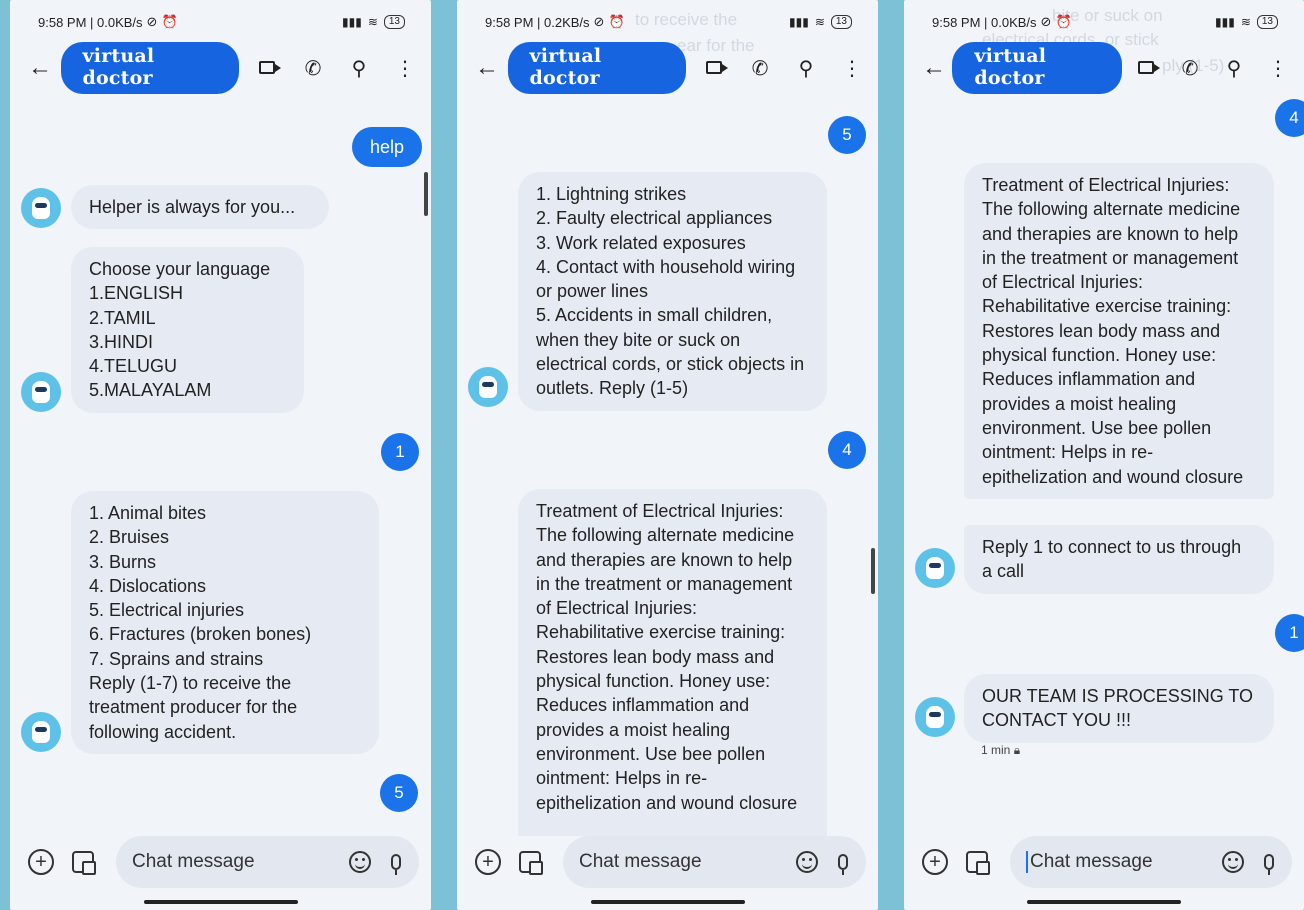  Describe the element at coordinates (386, 147) in the screenshot. I see `outgoing-message-help: help` at that location.